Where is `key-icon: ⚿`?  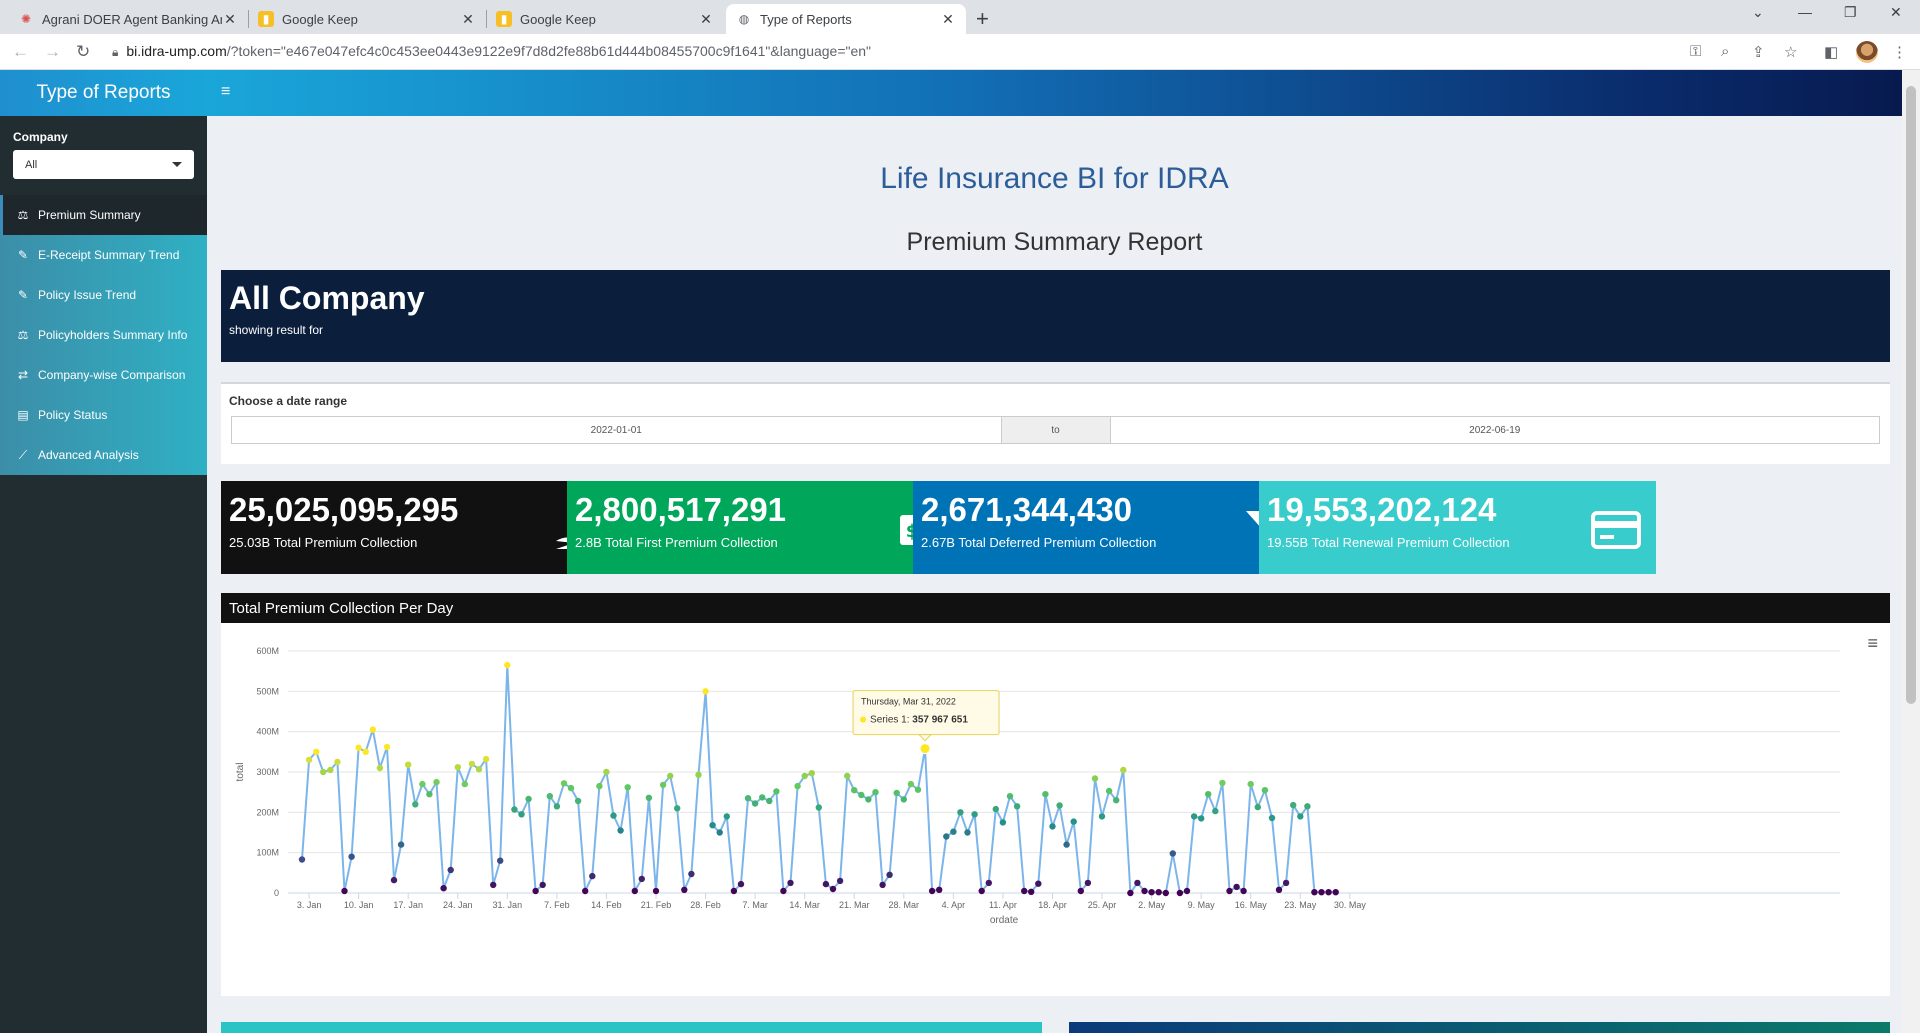
key-icon: ⚿ is located at coordinates (1695, 51).